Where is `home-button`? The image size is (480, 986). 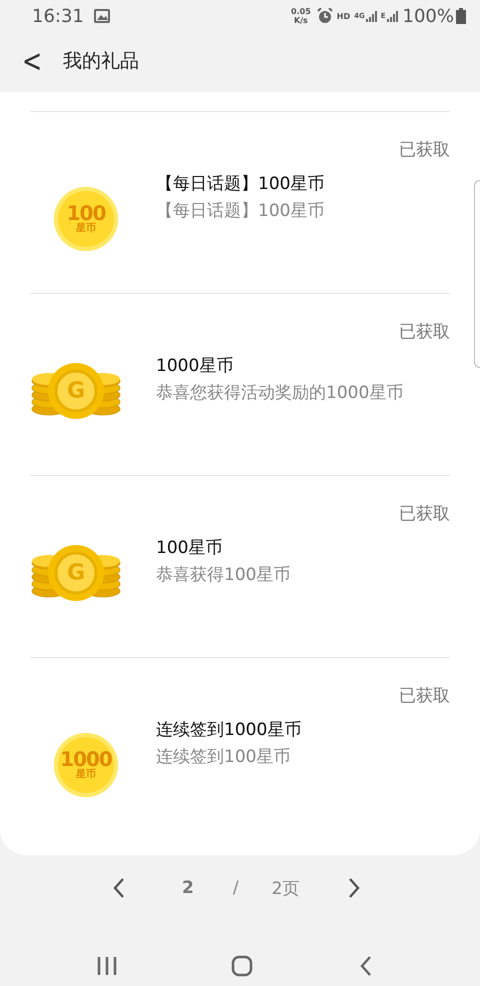
home-button is located at coordinates (242, 966).